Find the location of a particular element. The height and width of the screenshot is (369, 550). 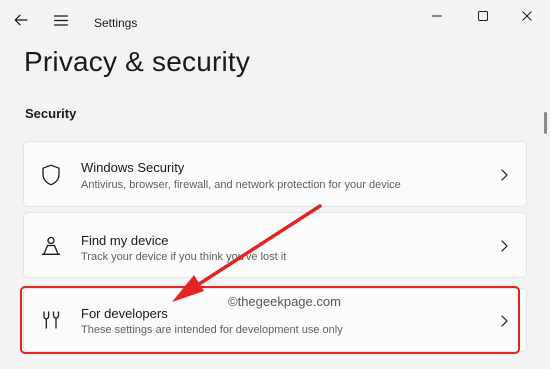

scrollbar is located at coordinates (545, 123).